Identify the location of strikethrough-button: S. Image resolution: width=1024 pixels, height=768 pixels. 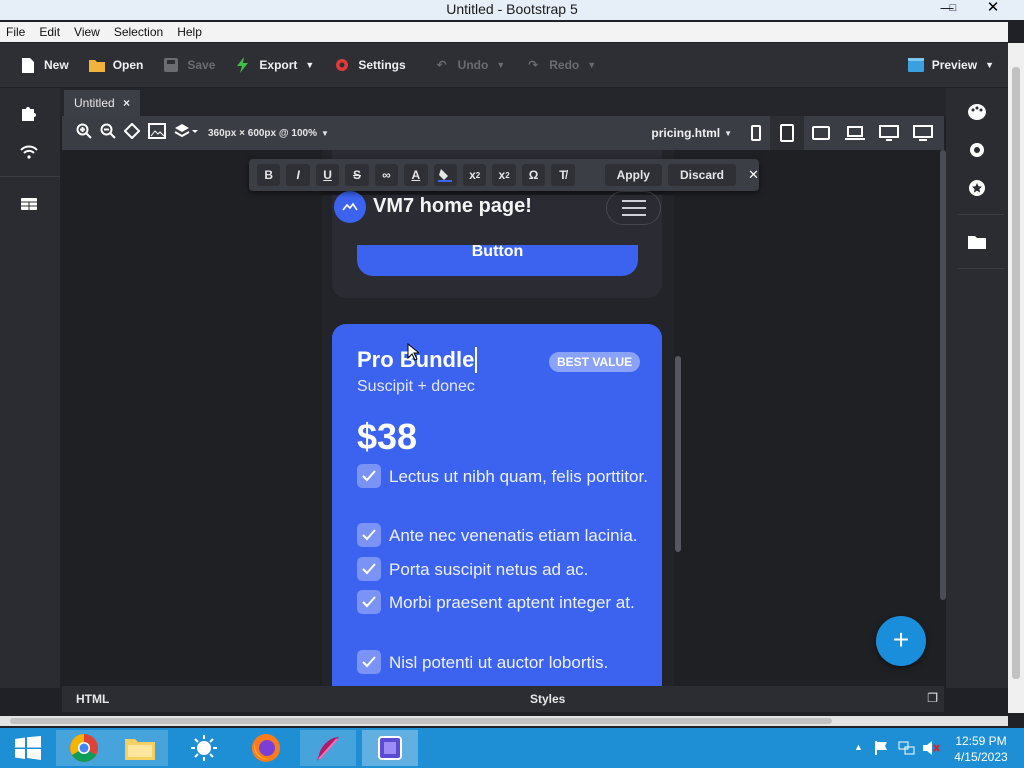
(357, 175).